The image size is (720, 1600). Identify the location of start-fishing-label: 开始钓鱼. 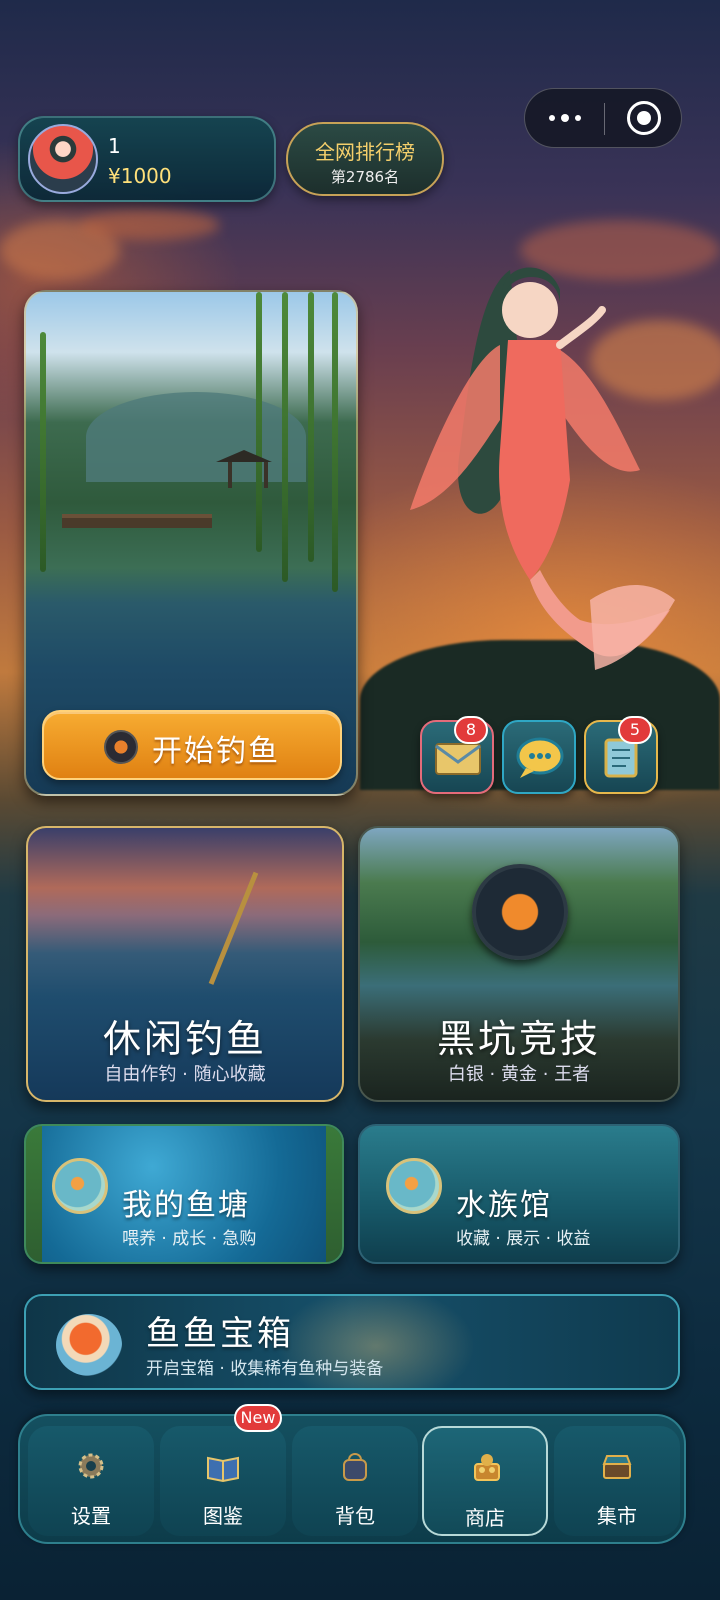
(216, 751).